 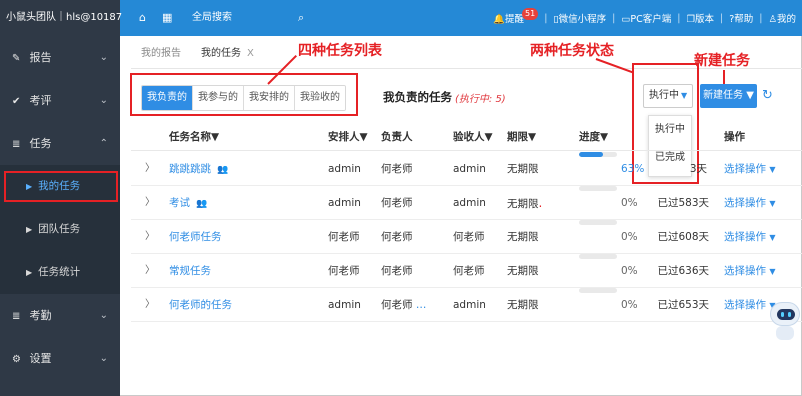 I want to click on sidebar-sub-label: 团队任务, so click(x=59, y=229).